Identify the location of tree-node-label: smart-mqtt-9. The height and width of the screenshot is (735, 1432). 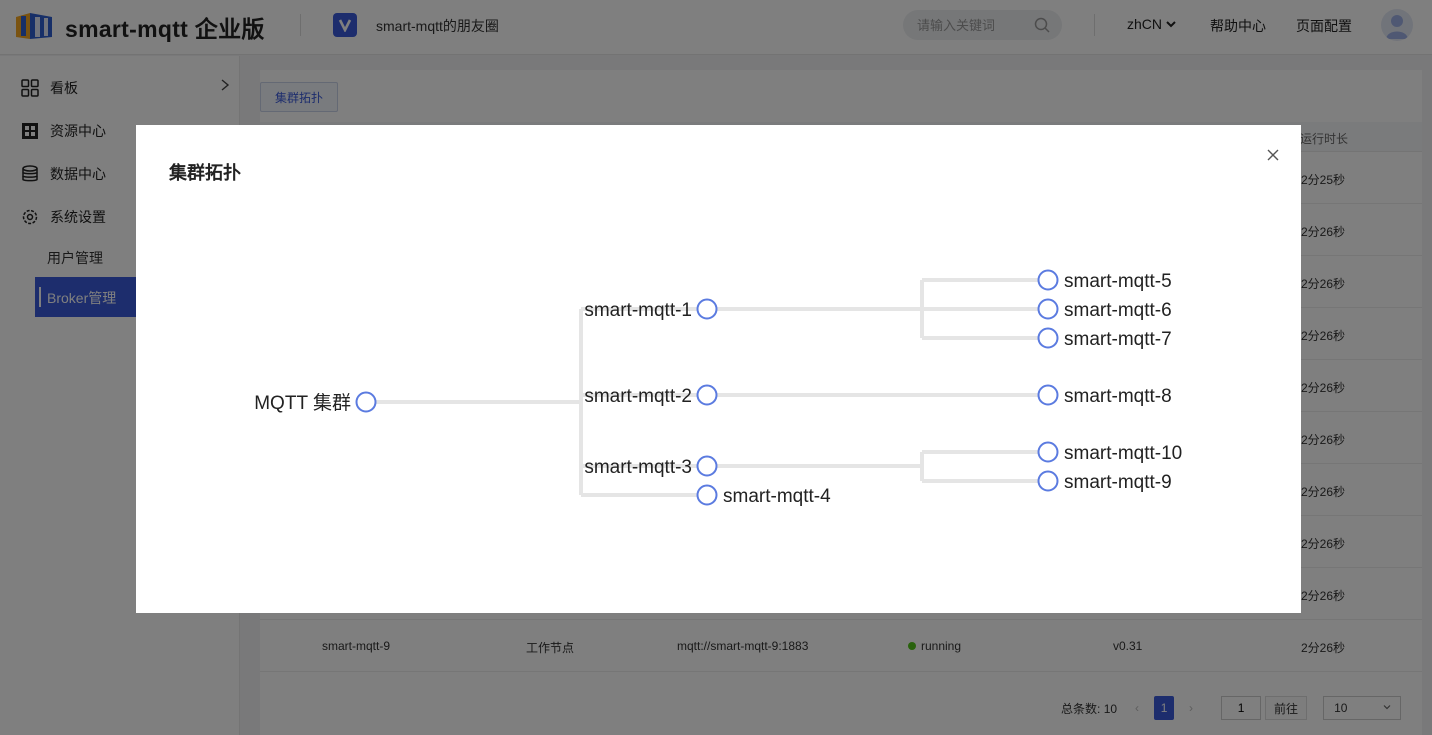
(1118, 482).